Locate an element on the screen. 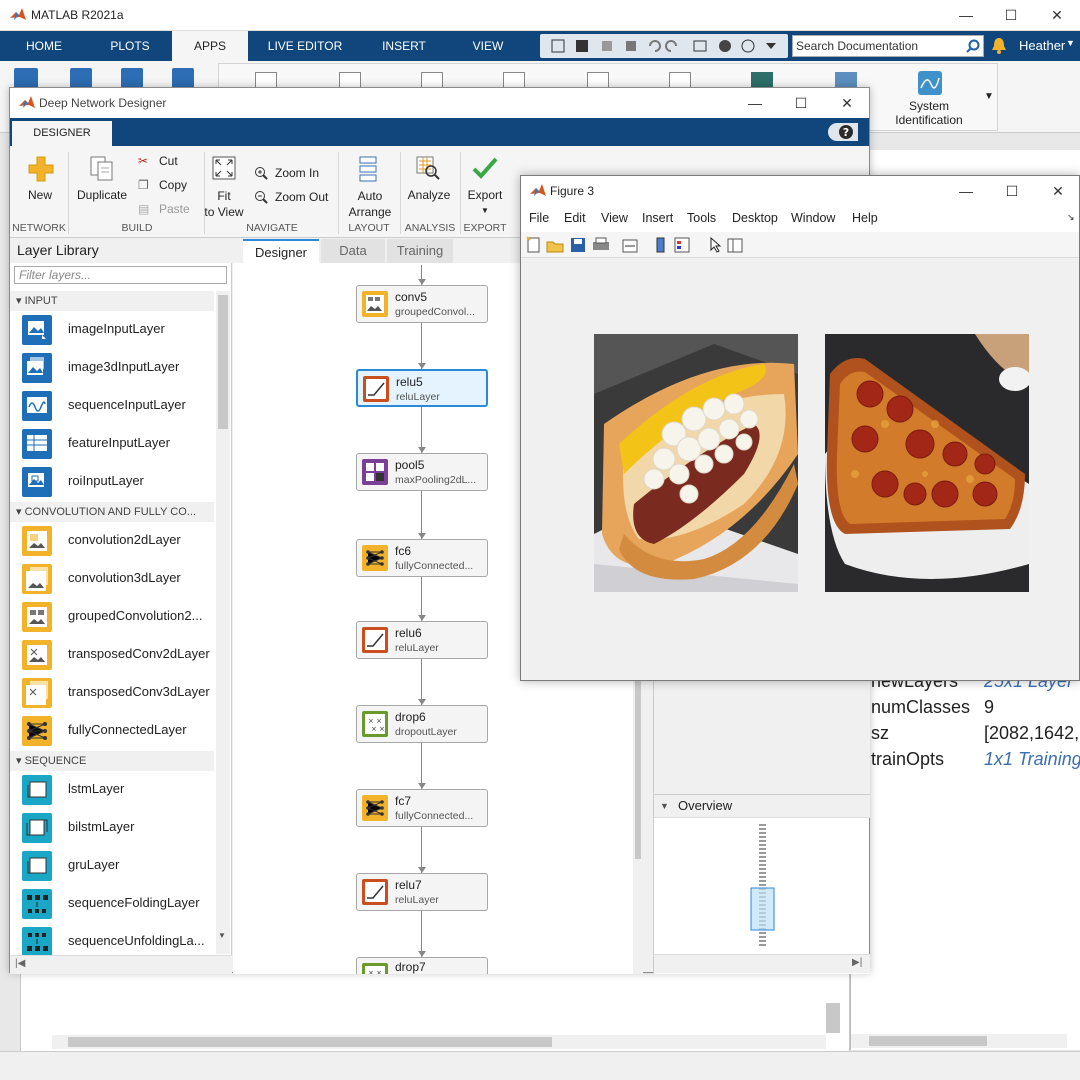  tab-designer: DESIGNER is located at coordinates (62, 133).